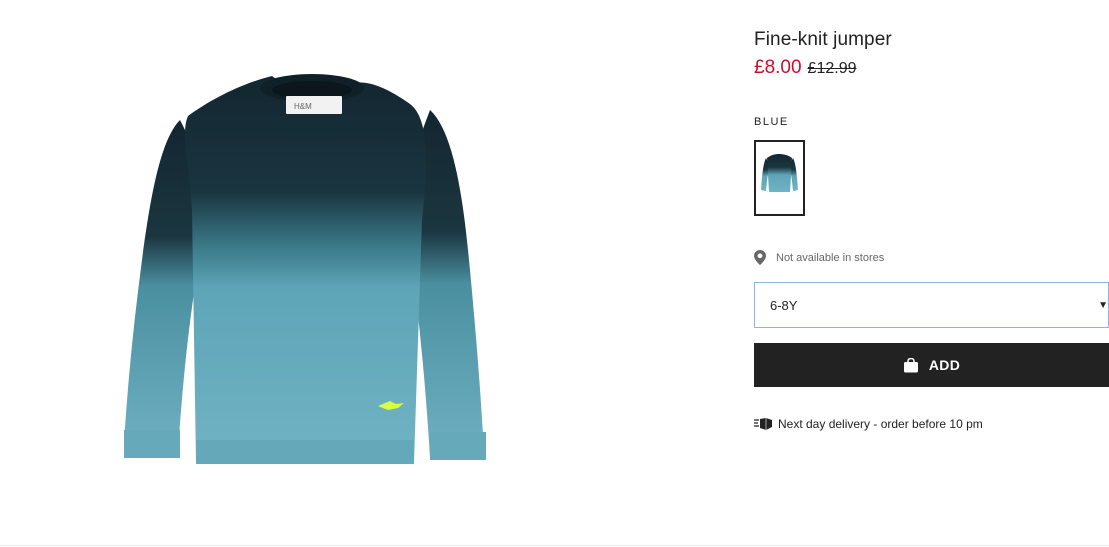 The width and height of the screenshot is (1109, 547). Describe the element at coordinates (910, 364) in the screenshot. I see `shopping-bag-icon` at that location.